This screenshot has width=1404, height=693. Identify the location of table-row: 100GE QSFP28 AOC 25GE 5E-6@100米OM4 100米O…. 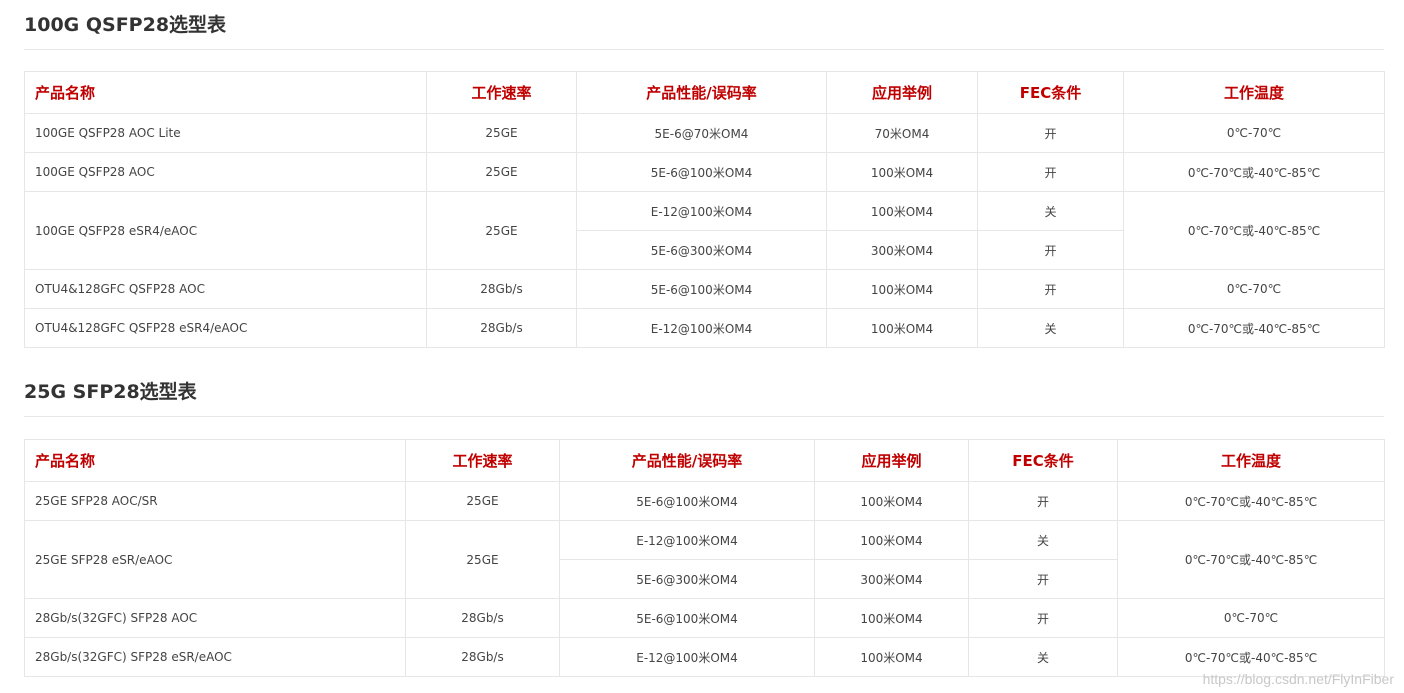
(704, 172).